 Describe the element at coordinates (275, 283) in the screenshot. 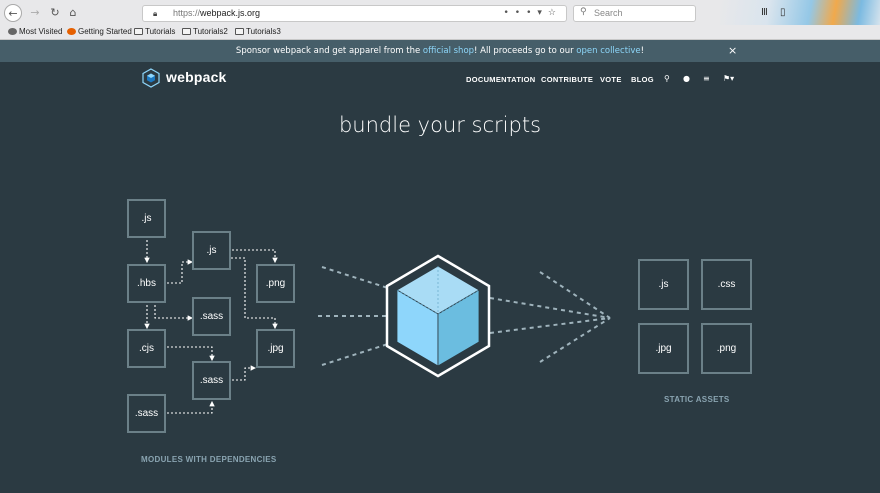

I see `module-png: .png` at that location.